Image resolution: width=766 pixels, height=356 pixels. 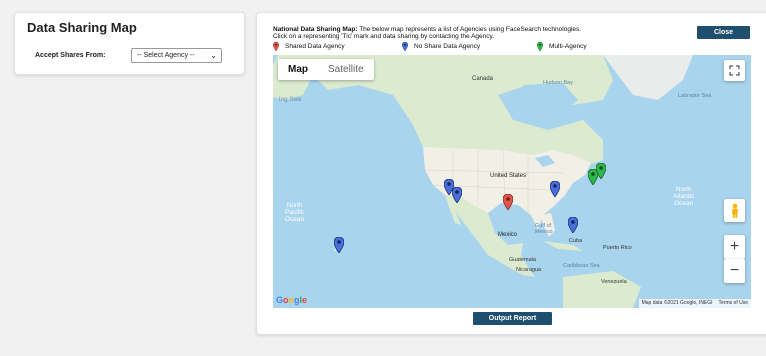 I want to click on plus-icon: +, so click(x=734, y=246).